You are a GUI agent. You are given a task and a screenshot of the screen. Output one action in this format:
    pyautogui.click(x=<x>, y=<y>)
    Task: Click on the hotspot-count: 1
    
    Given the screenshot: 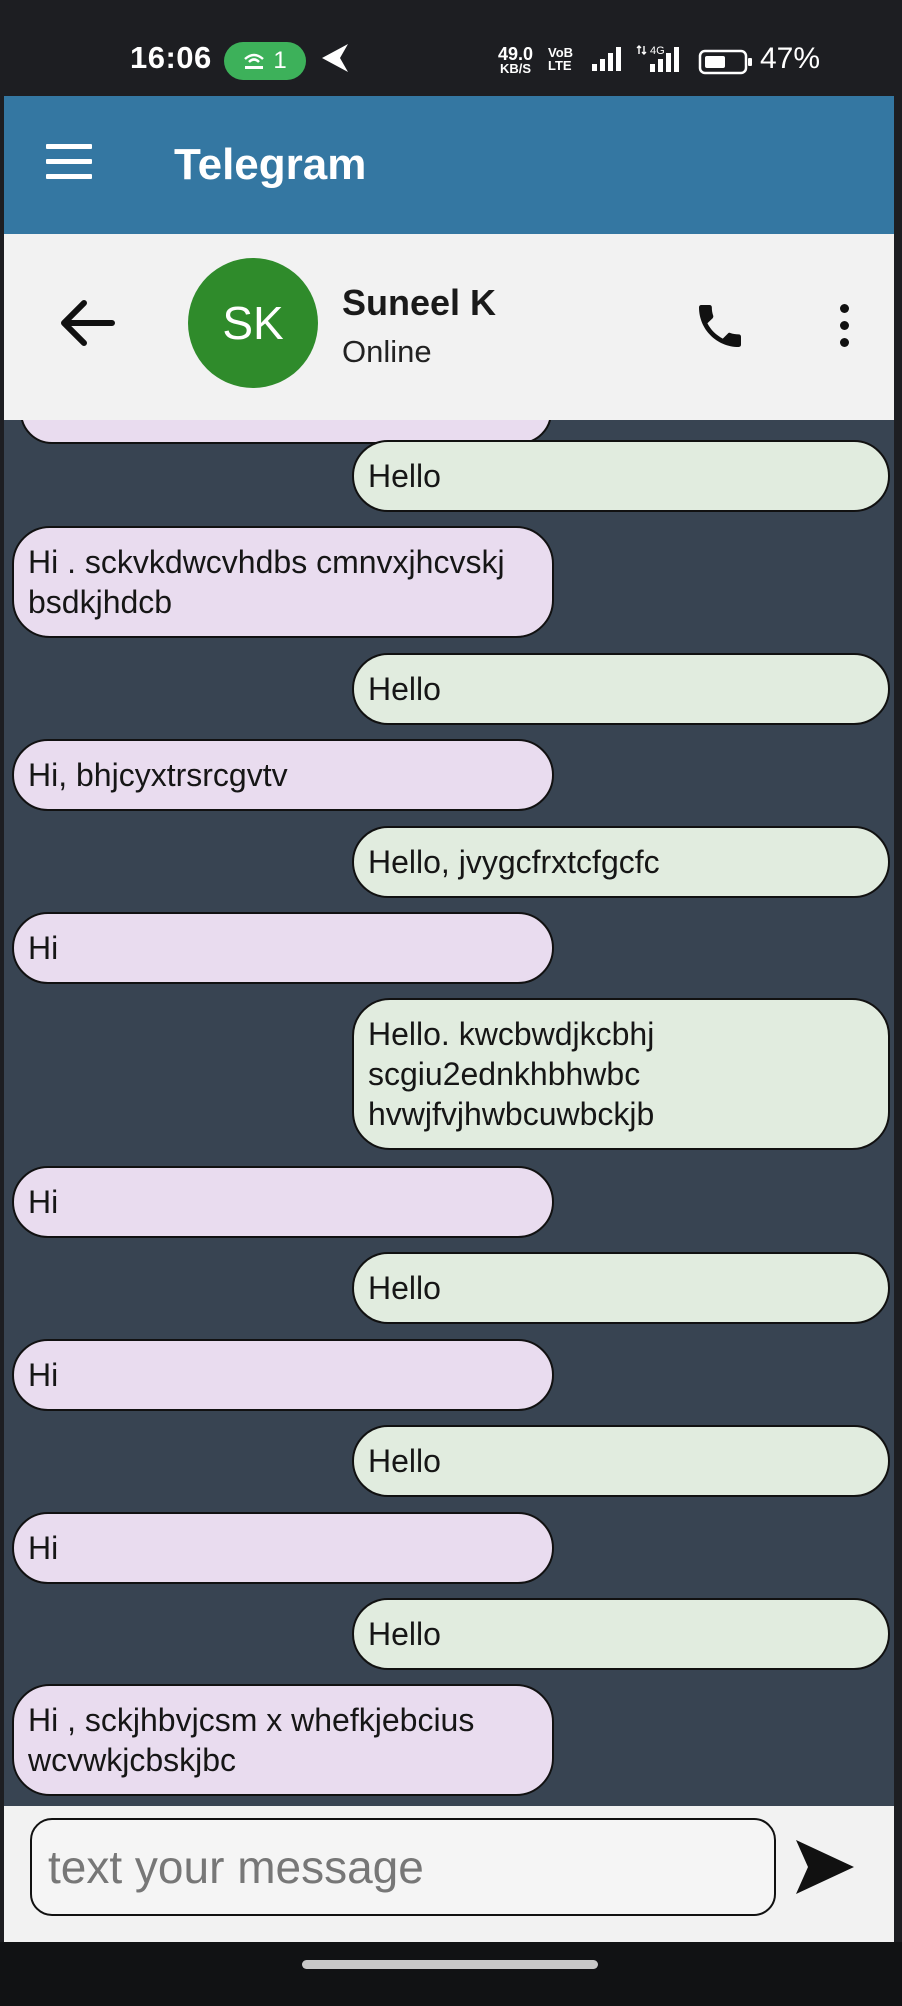 What is the action you would take?
    pyautogui.click(x=280, y=60)
    